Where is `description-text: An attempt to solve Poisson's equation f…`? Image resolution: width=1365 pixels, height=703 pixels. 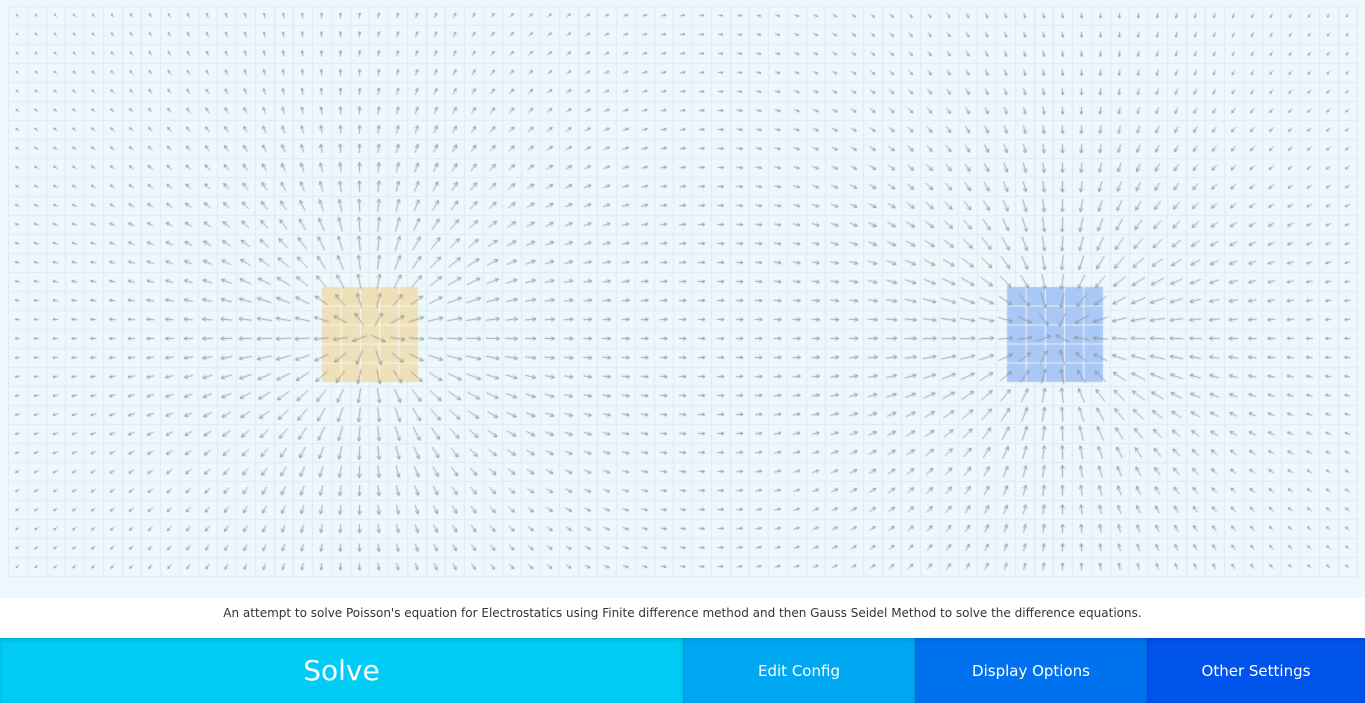 description-text: An attempt to solve Poisson's equation f… is located at coordinates (682, 613).